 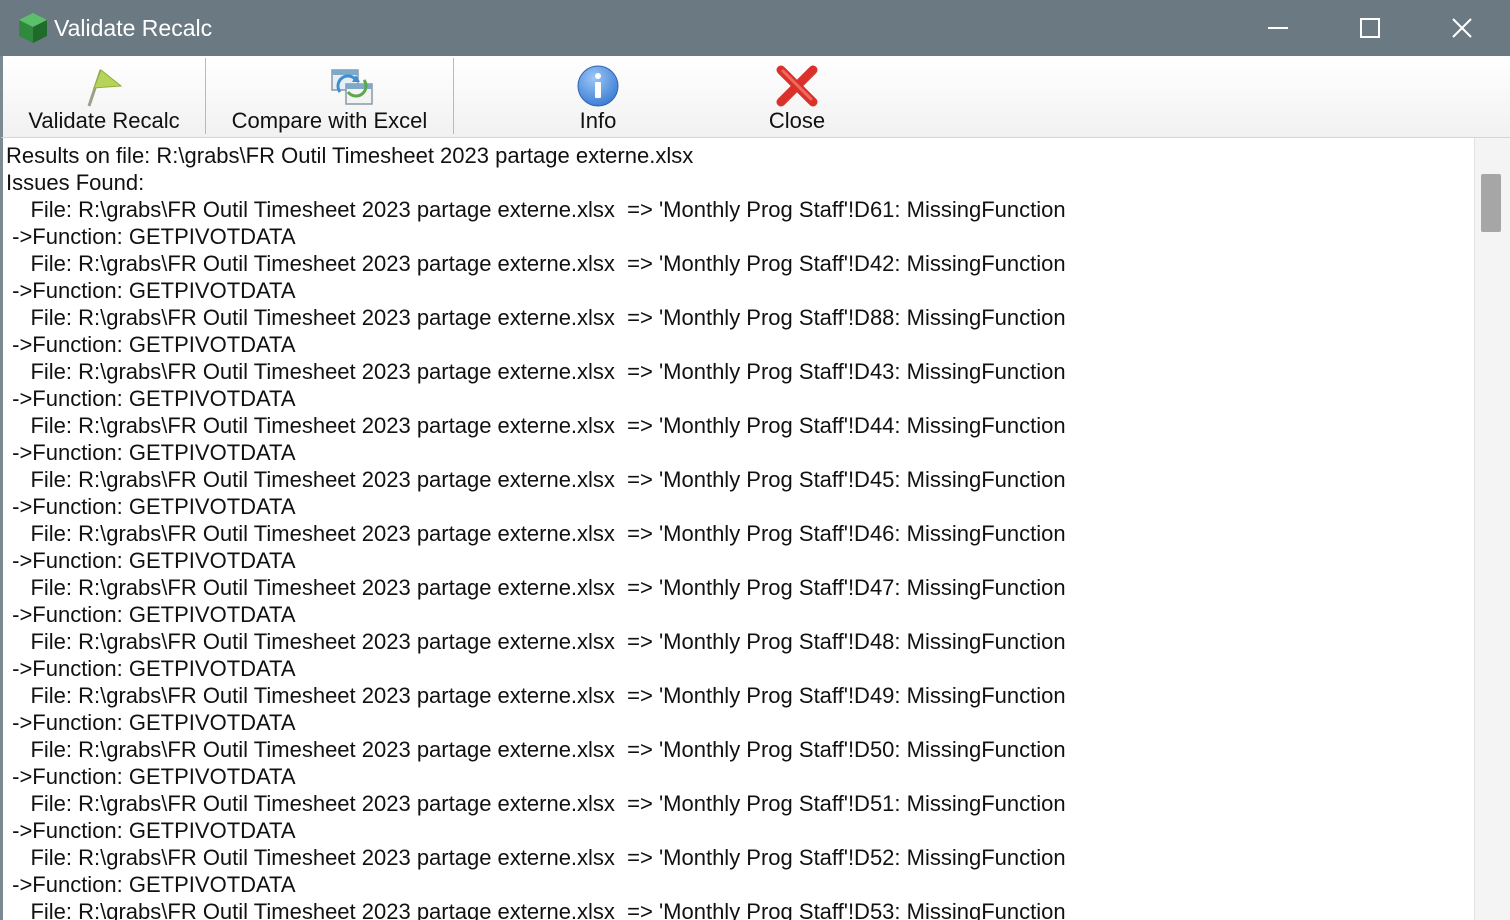 I want to click on maximize-button, so click(x=1370, y=28).